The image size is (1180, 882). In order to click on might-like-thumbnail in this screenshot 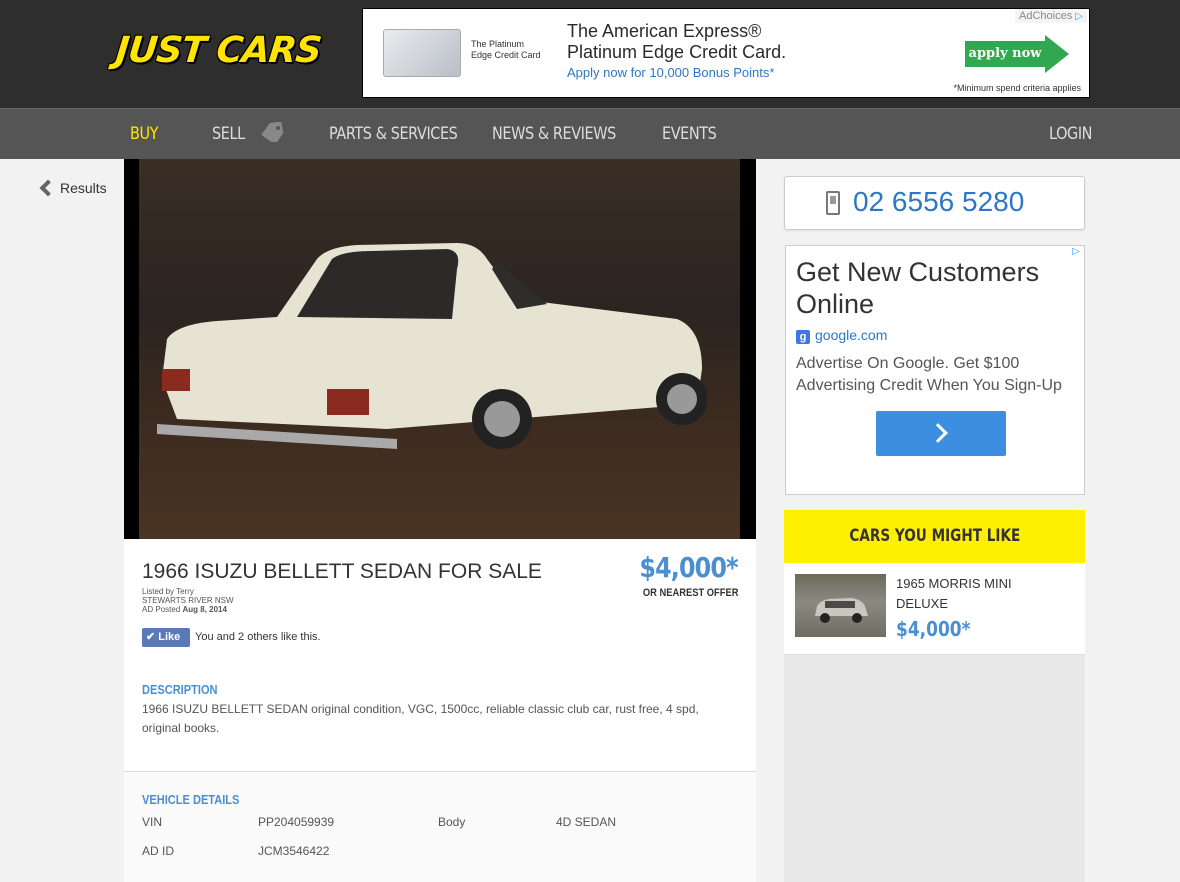, I will do `click(840, 605)`.